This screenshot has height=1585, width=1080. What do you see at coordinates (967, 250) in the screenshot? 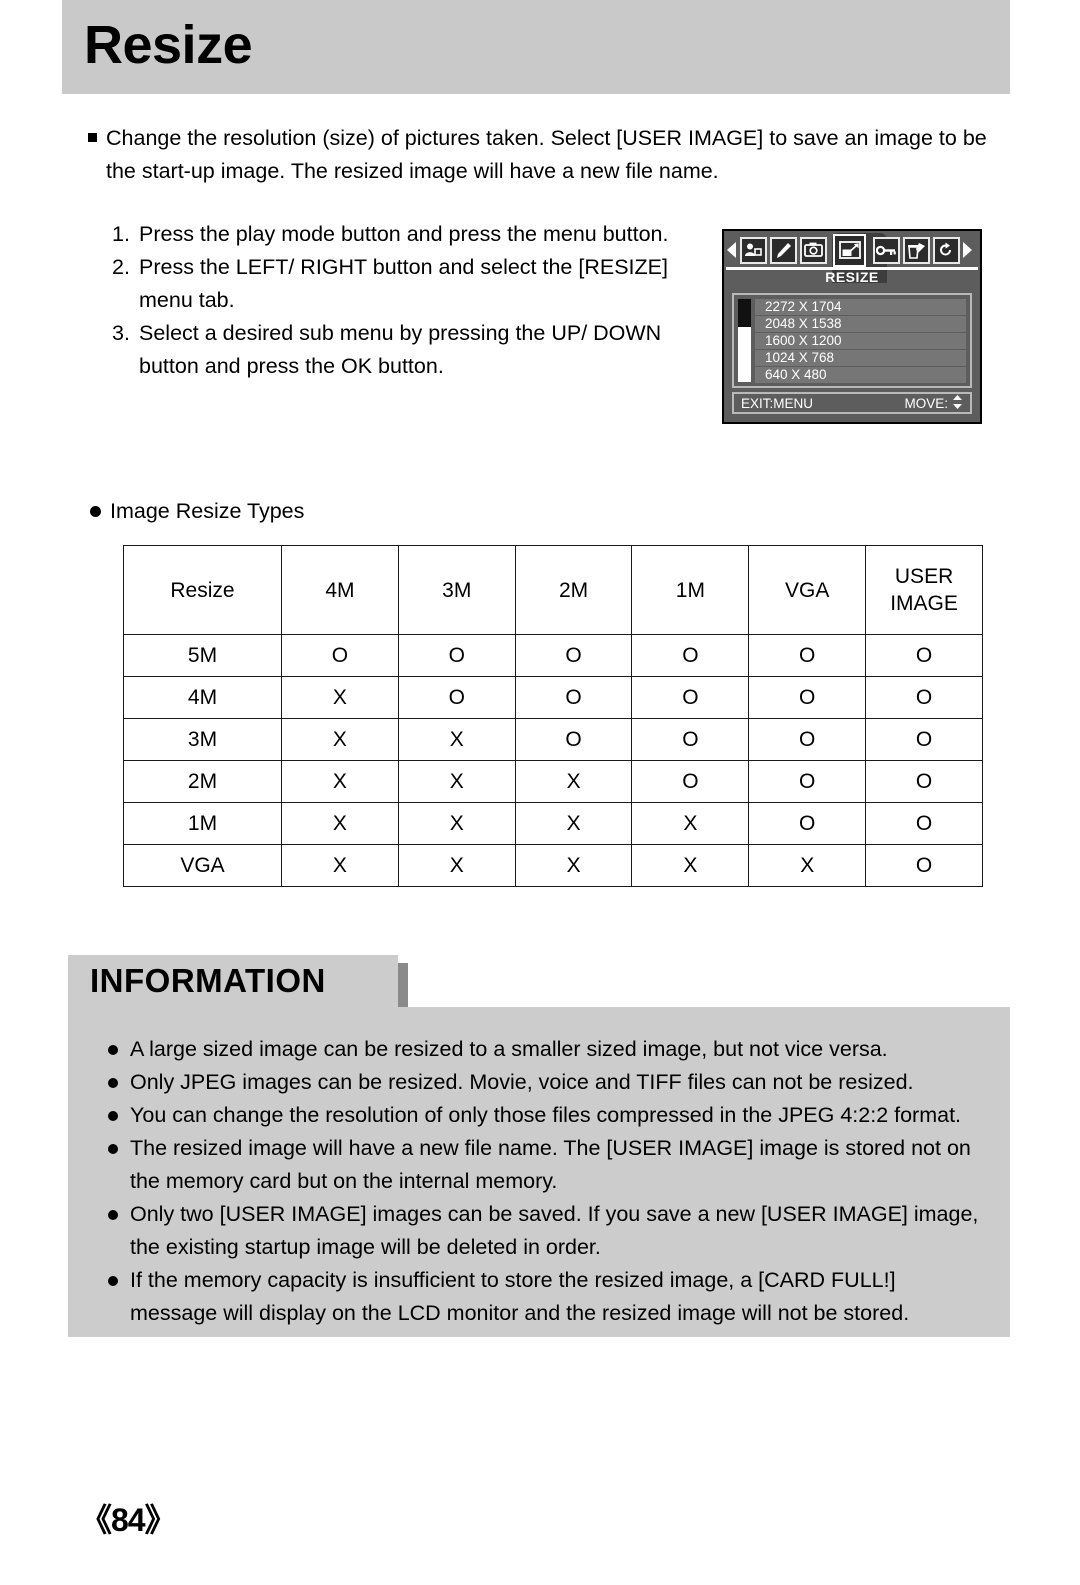
I see `right-arrow-icon` at bounding box center [967, 250].